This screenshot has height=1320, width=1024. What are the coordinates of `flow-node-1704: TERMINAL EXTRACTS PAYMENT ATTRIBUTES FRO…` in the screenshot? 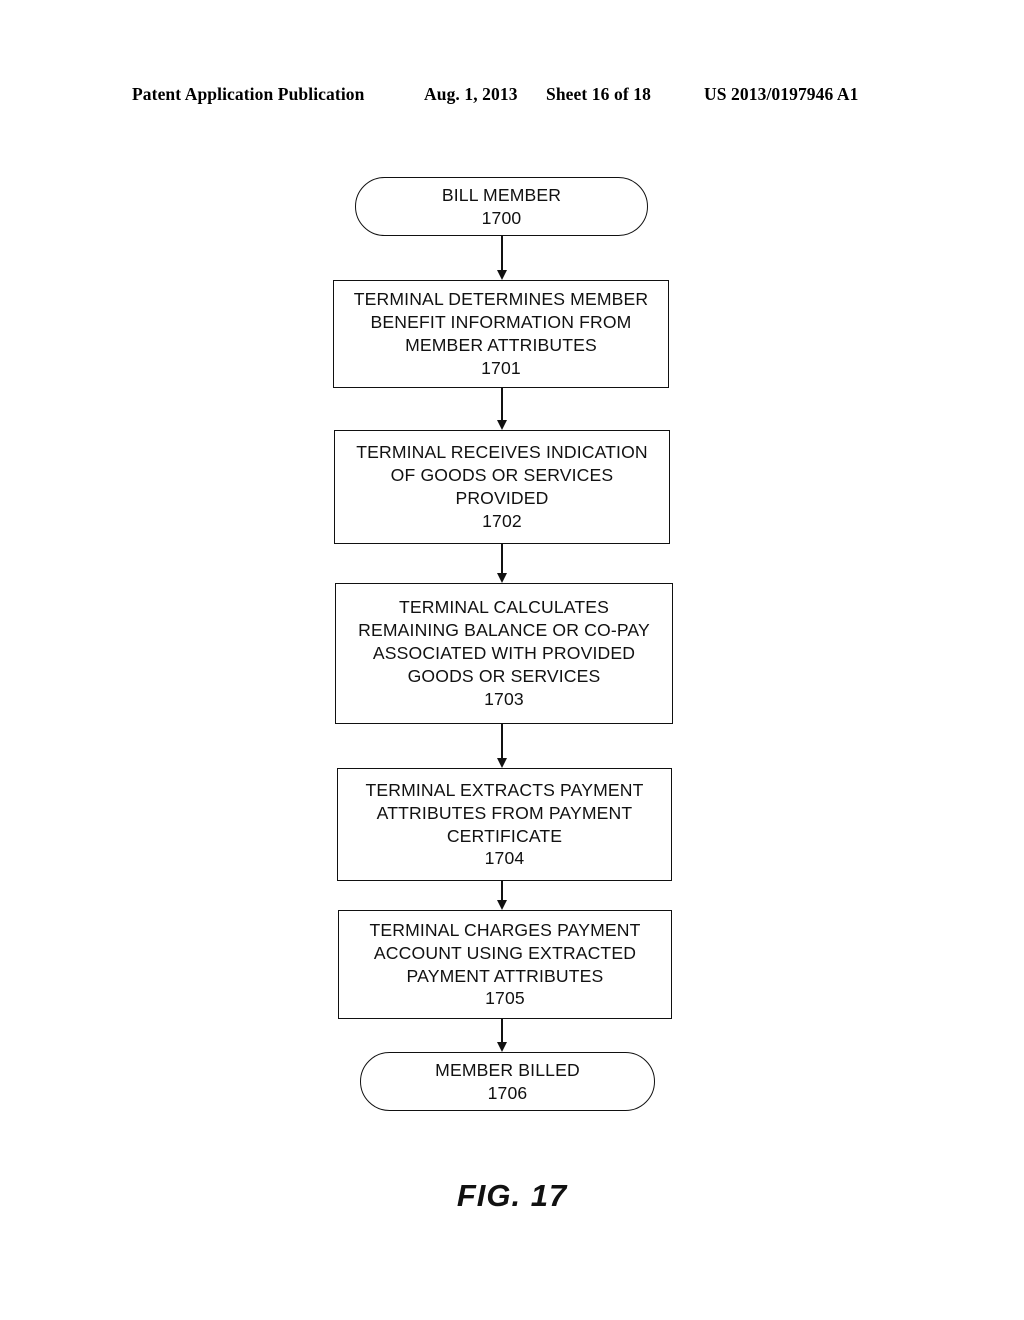 It's located at (504, 824).